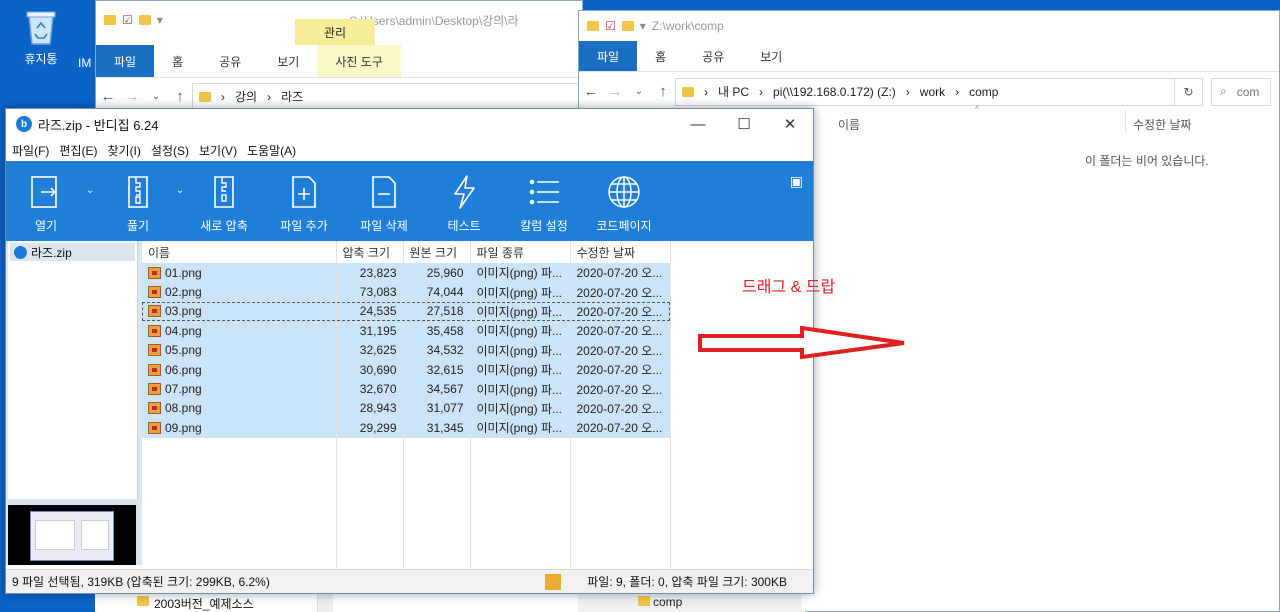 Image resolution: width=1280 pixels, height=612 pixels. Describe the element at coordinates (437, 350) in the screenshot. I see `cell-size: 34,532` at that location.